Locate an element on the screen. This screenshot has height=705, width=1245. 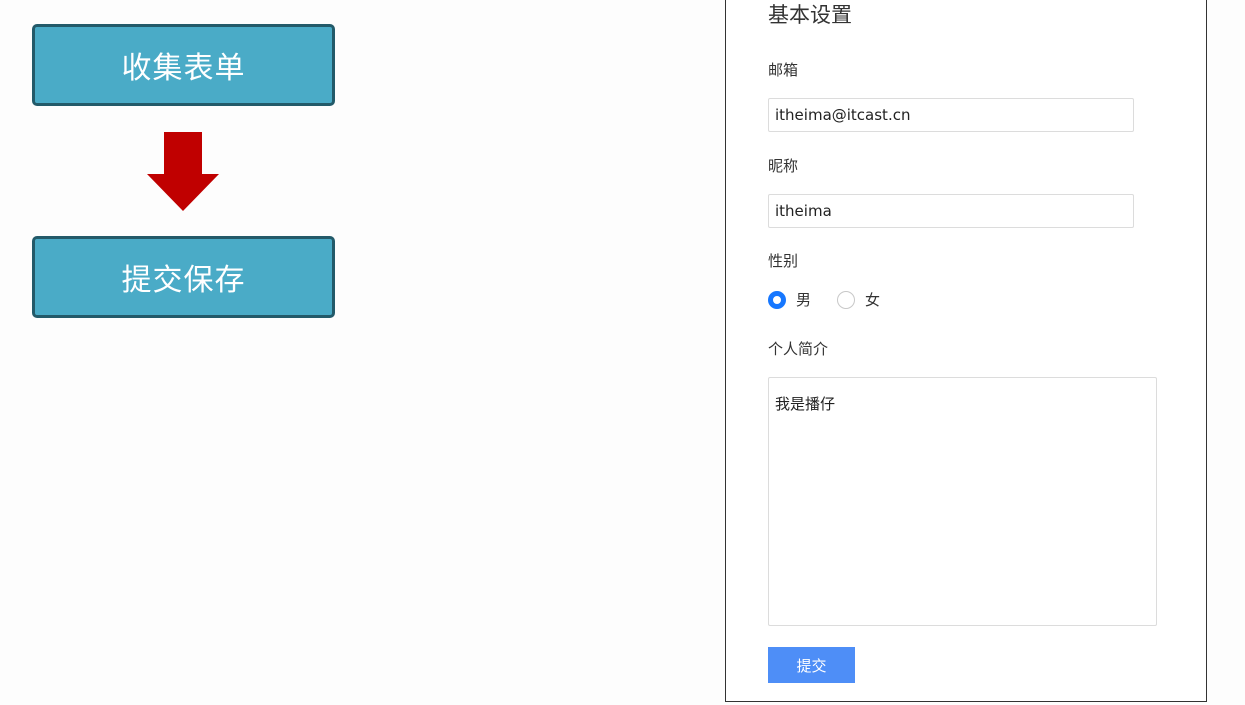
radio-checked-icon is located at coordinates (777, 299).